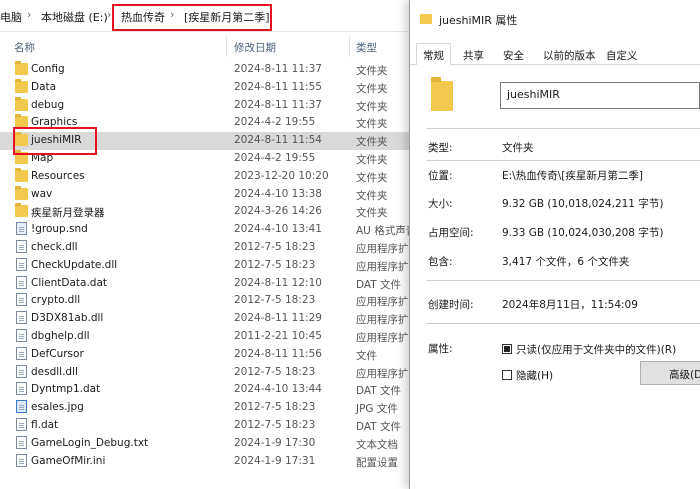 The image size is (700, 489). Describe the element at coordinates (56, 300) in the screenshot. I see `file-name: crypto.dll` at that location.